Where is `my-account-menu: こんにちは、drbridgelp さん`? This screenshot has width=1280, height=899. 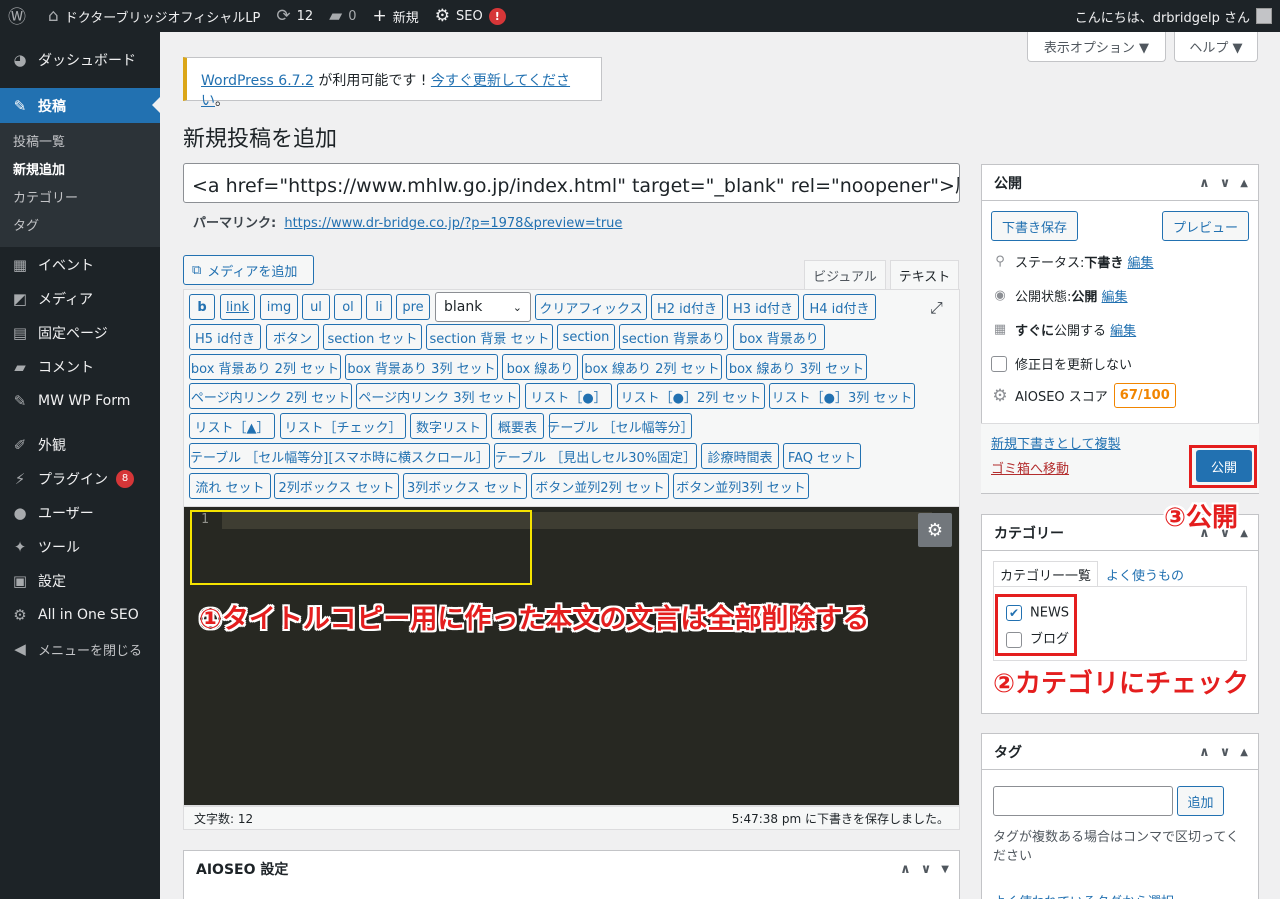
my-account-menu: こんにちは、drbridgelp さん is located at coordinates (1173, 16).